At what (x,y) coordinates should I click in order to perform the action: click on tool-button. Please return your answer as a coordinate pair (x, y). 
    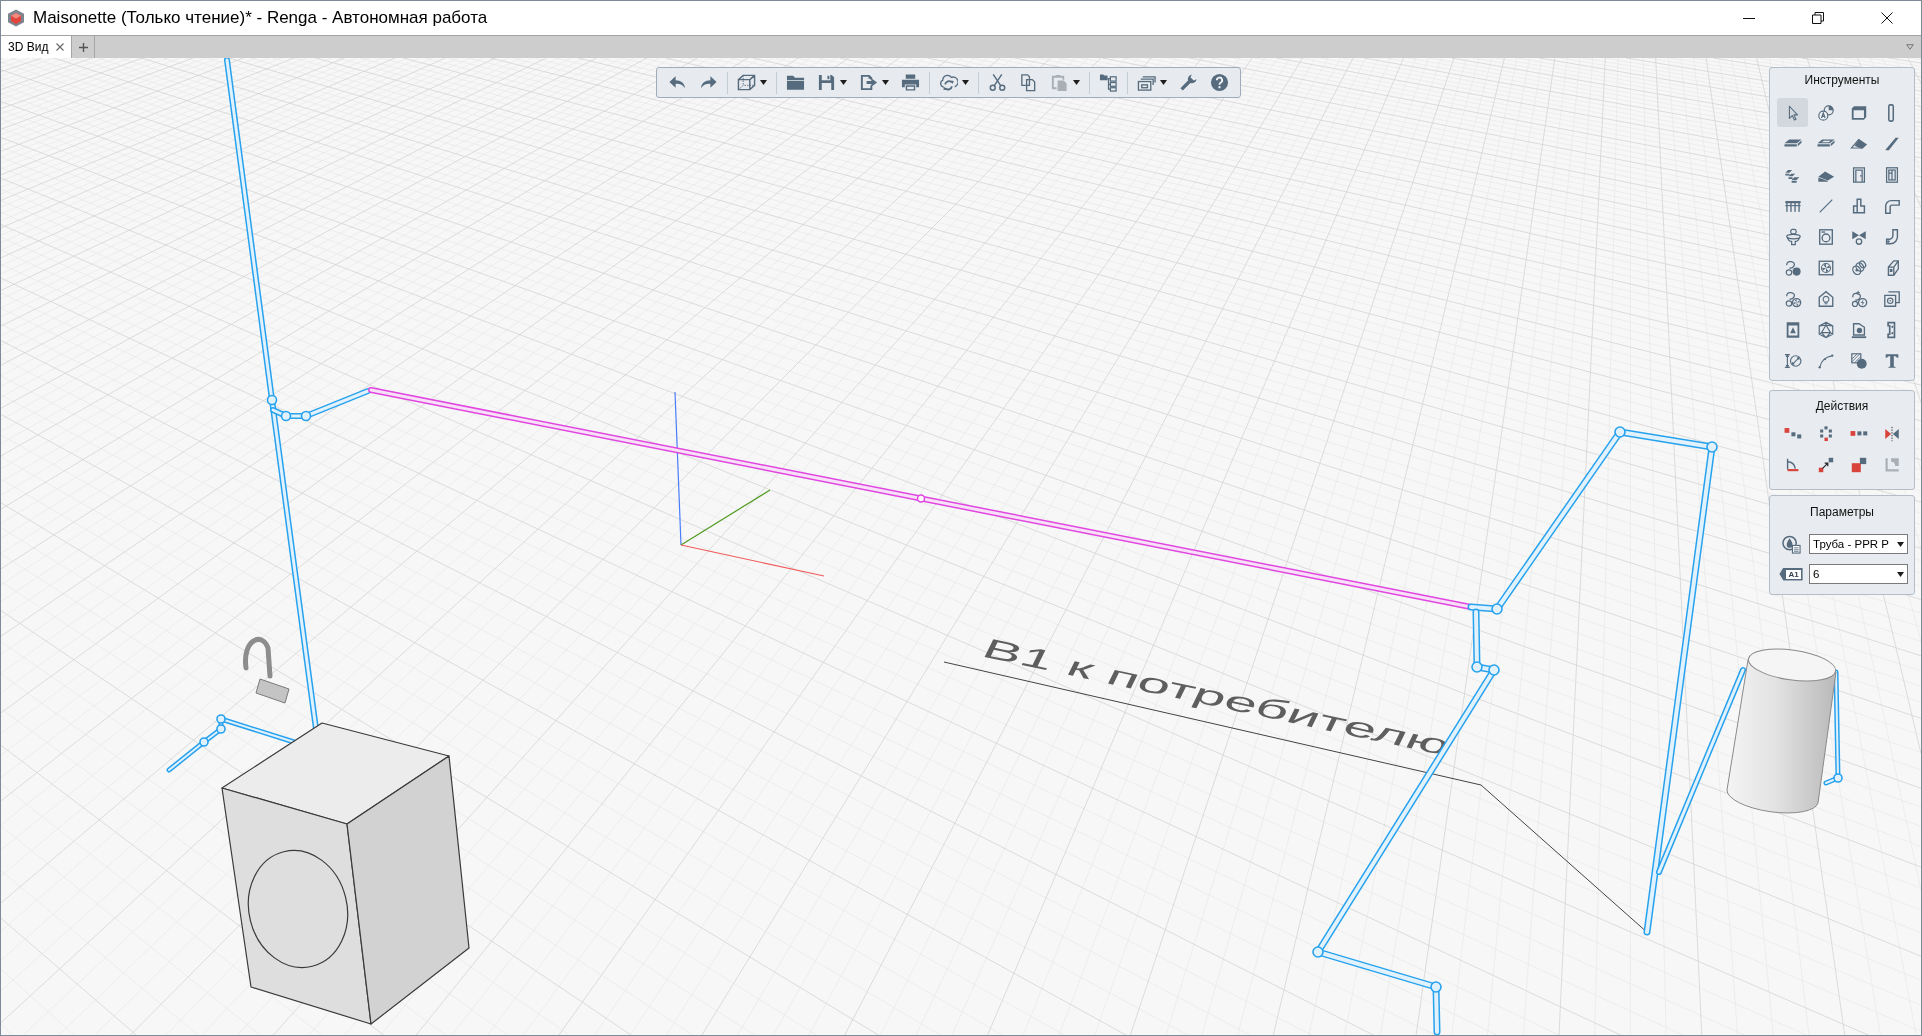
    Looking at the image, I should click on (1792, 112).